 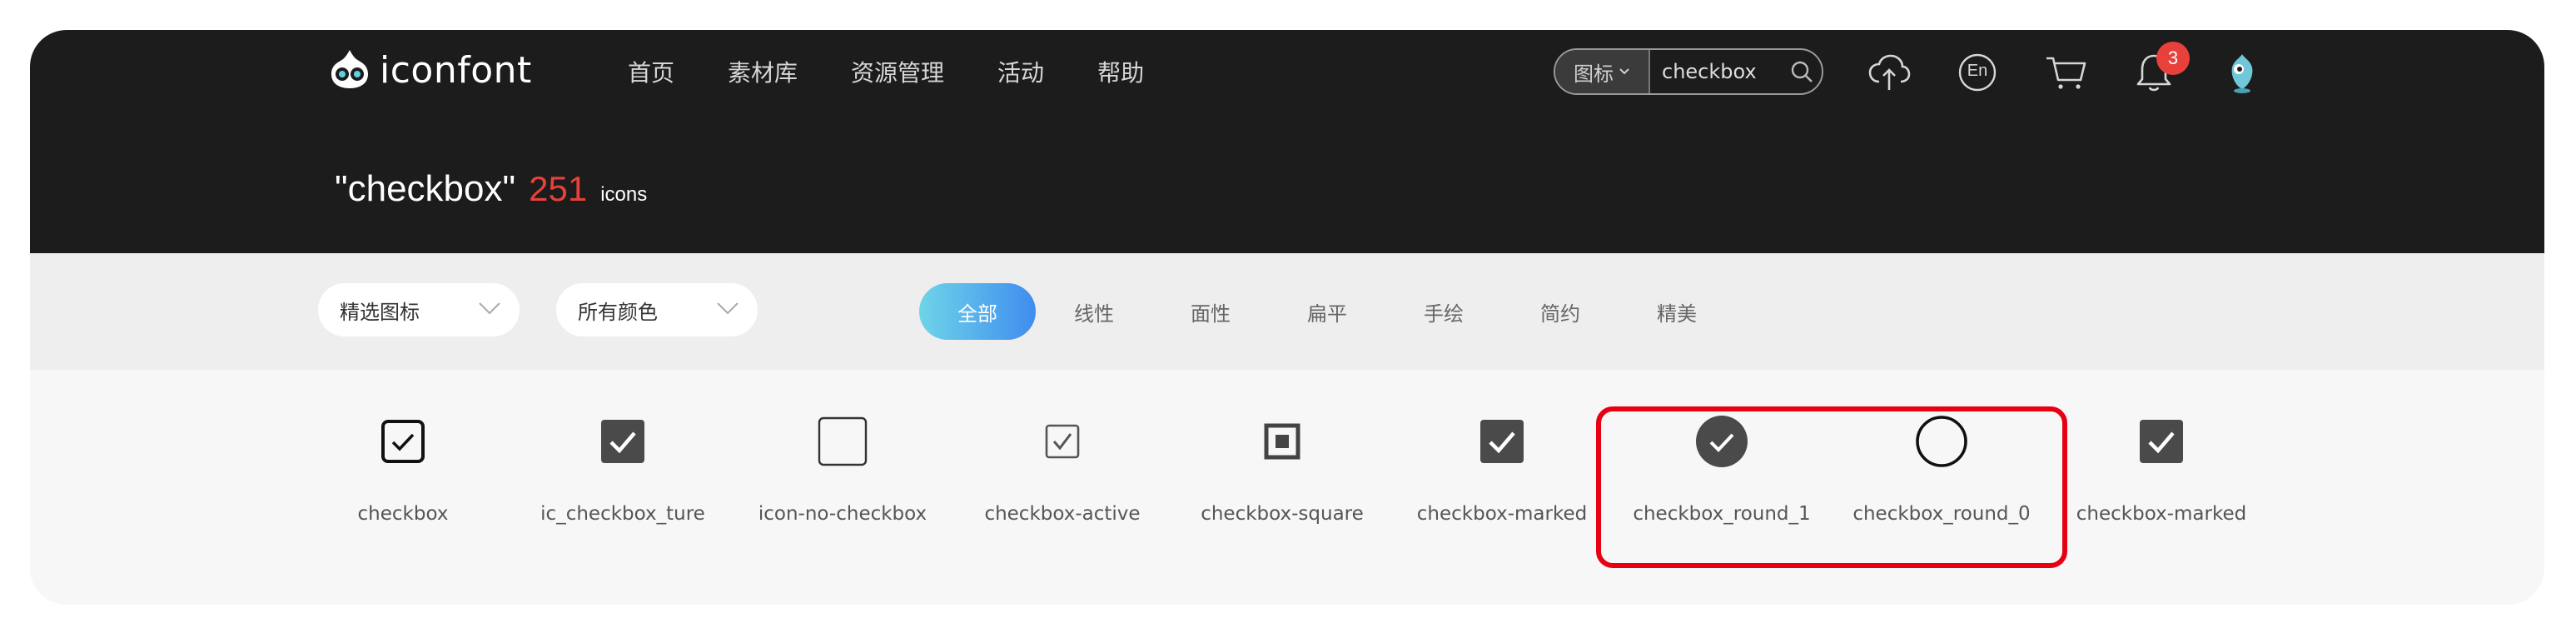 What do you see at coordinates (1560, 311) in the screenshot?
I see `tab-simple: 简约` at bounding box center [1560, 311].